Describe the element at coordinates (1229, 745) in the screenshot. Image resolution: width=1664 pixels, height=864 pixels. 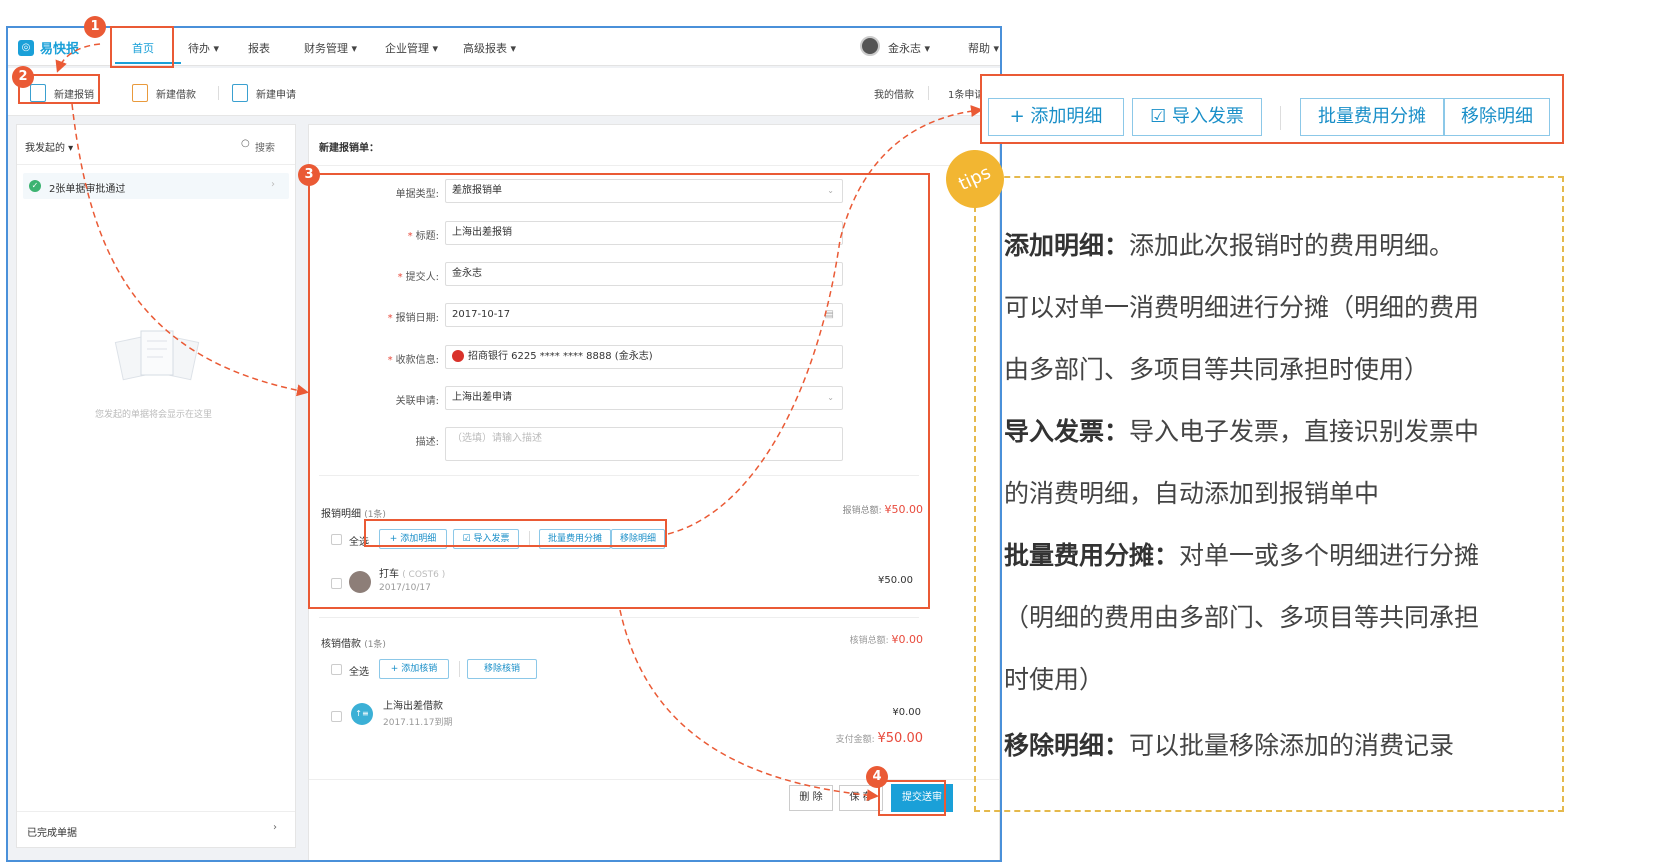
I see `tip-remove-line: 移除明细：可以批量移除添加的消费记录` at that location.